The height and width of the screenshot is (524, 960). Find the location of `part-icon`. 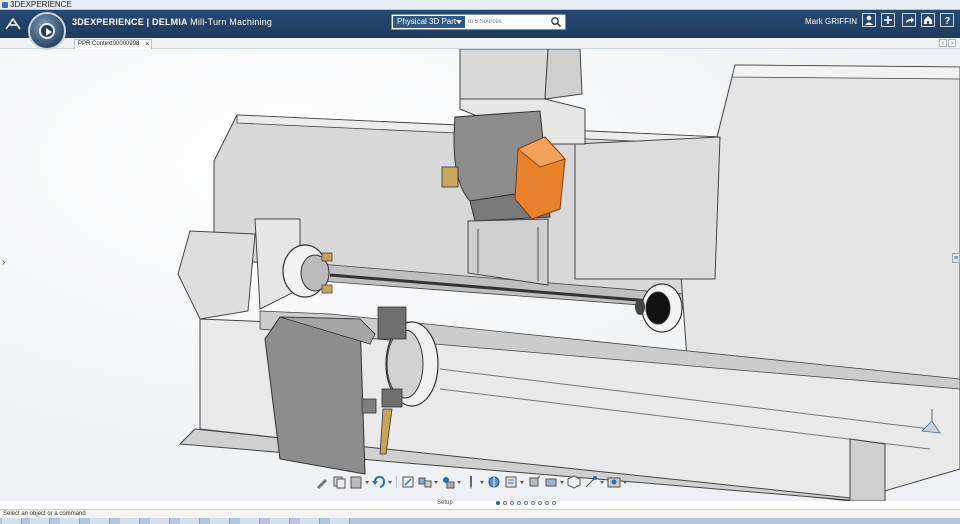

part-icon is located at coordinates (448, 482).